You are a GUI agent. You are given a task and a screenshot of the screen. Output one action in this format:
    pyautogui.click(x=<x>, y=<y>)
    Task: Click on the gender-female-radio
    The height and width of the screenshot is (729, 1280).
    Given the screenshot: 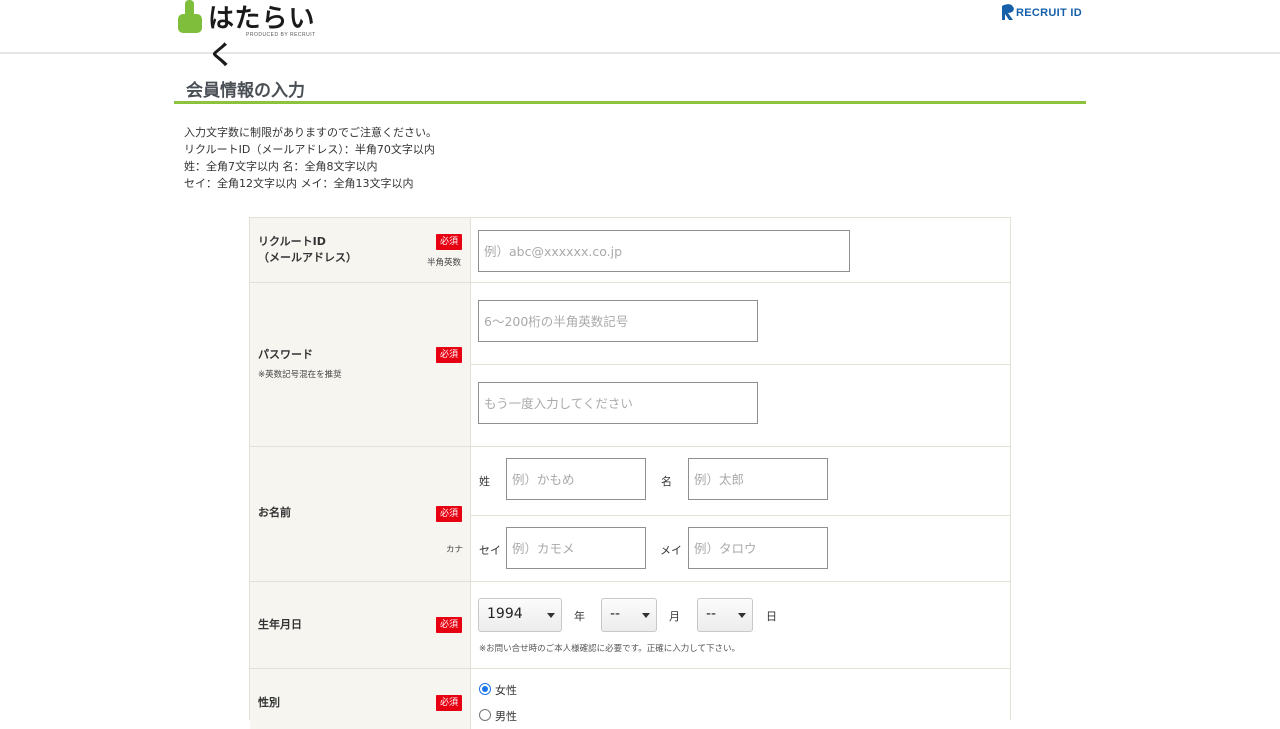 What is the action you would take?
    pyautogui.click(x=485, y=689)
    